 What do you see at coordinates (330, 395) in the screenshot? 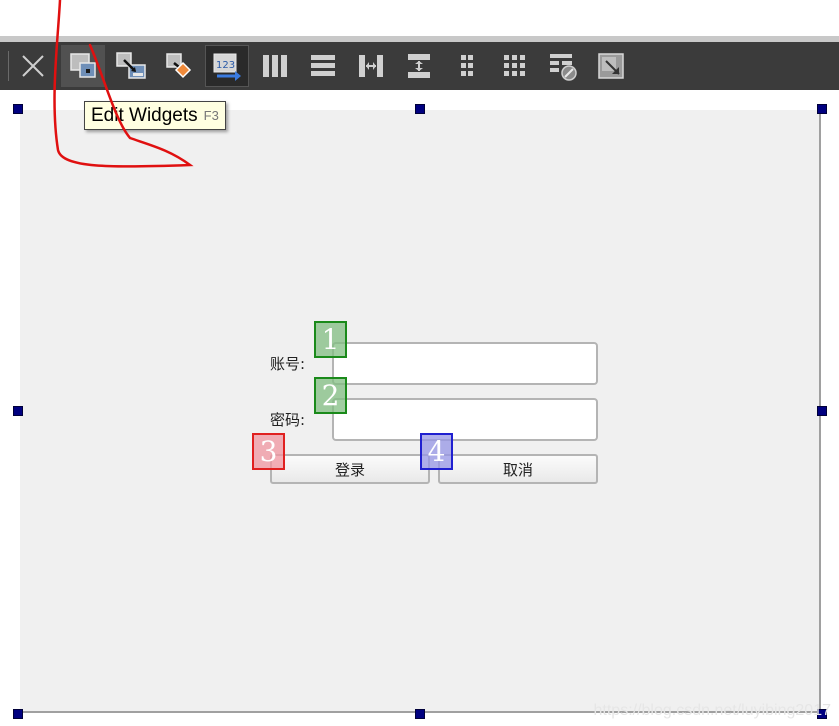
I see `tab-order-marker-2: 2` at bounding box center [330, 395].